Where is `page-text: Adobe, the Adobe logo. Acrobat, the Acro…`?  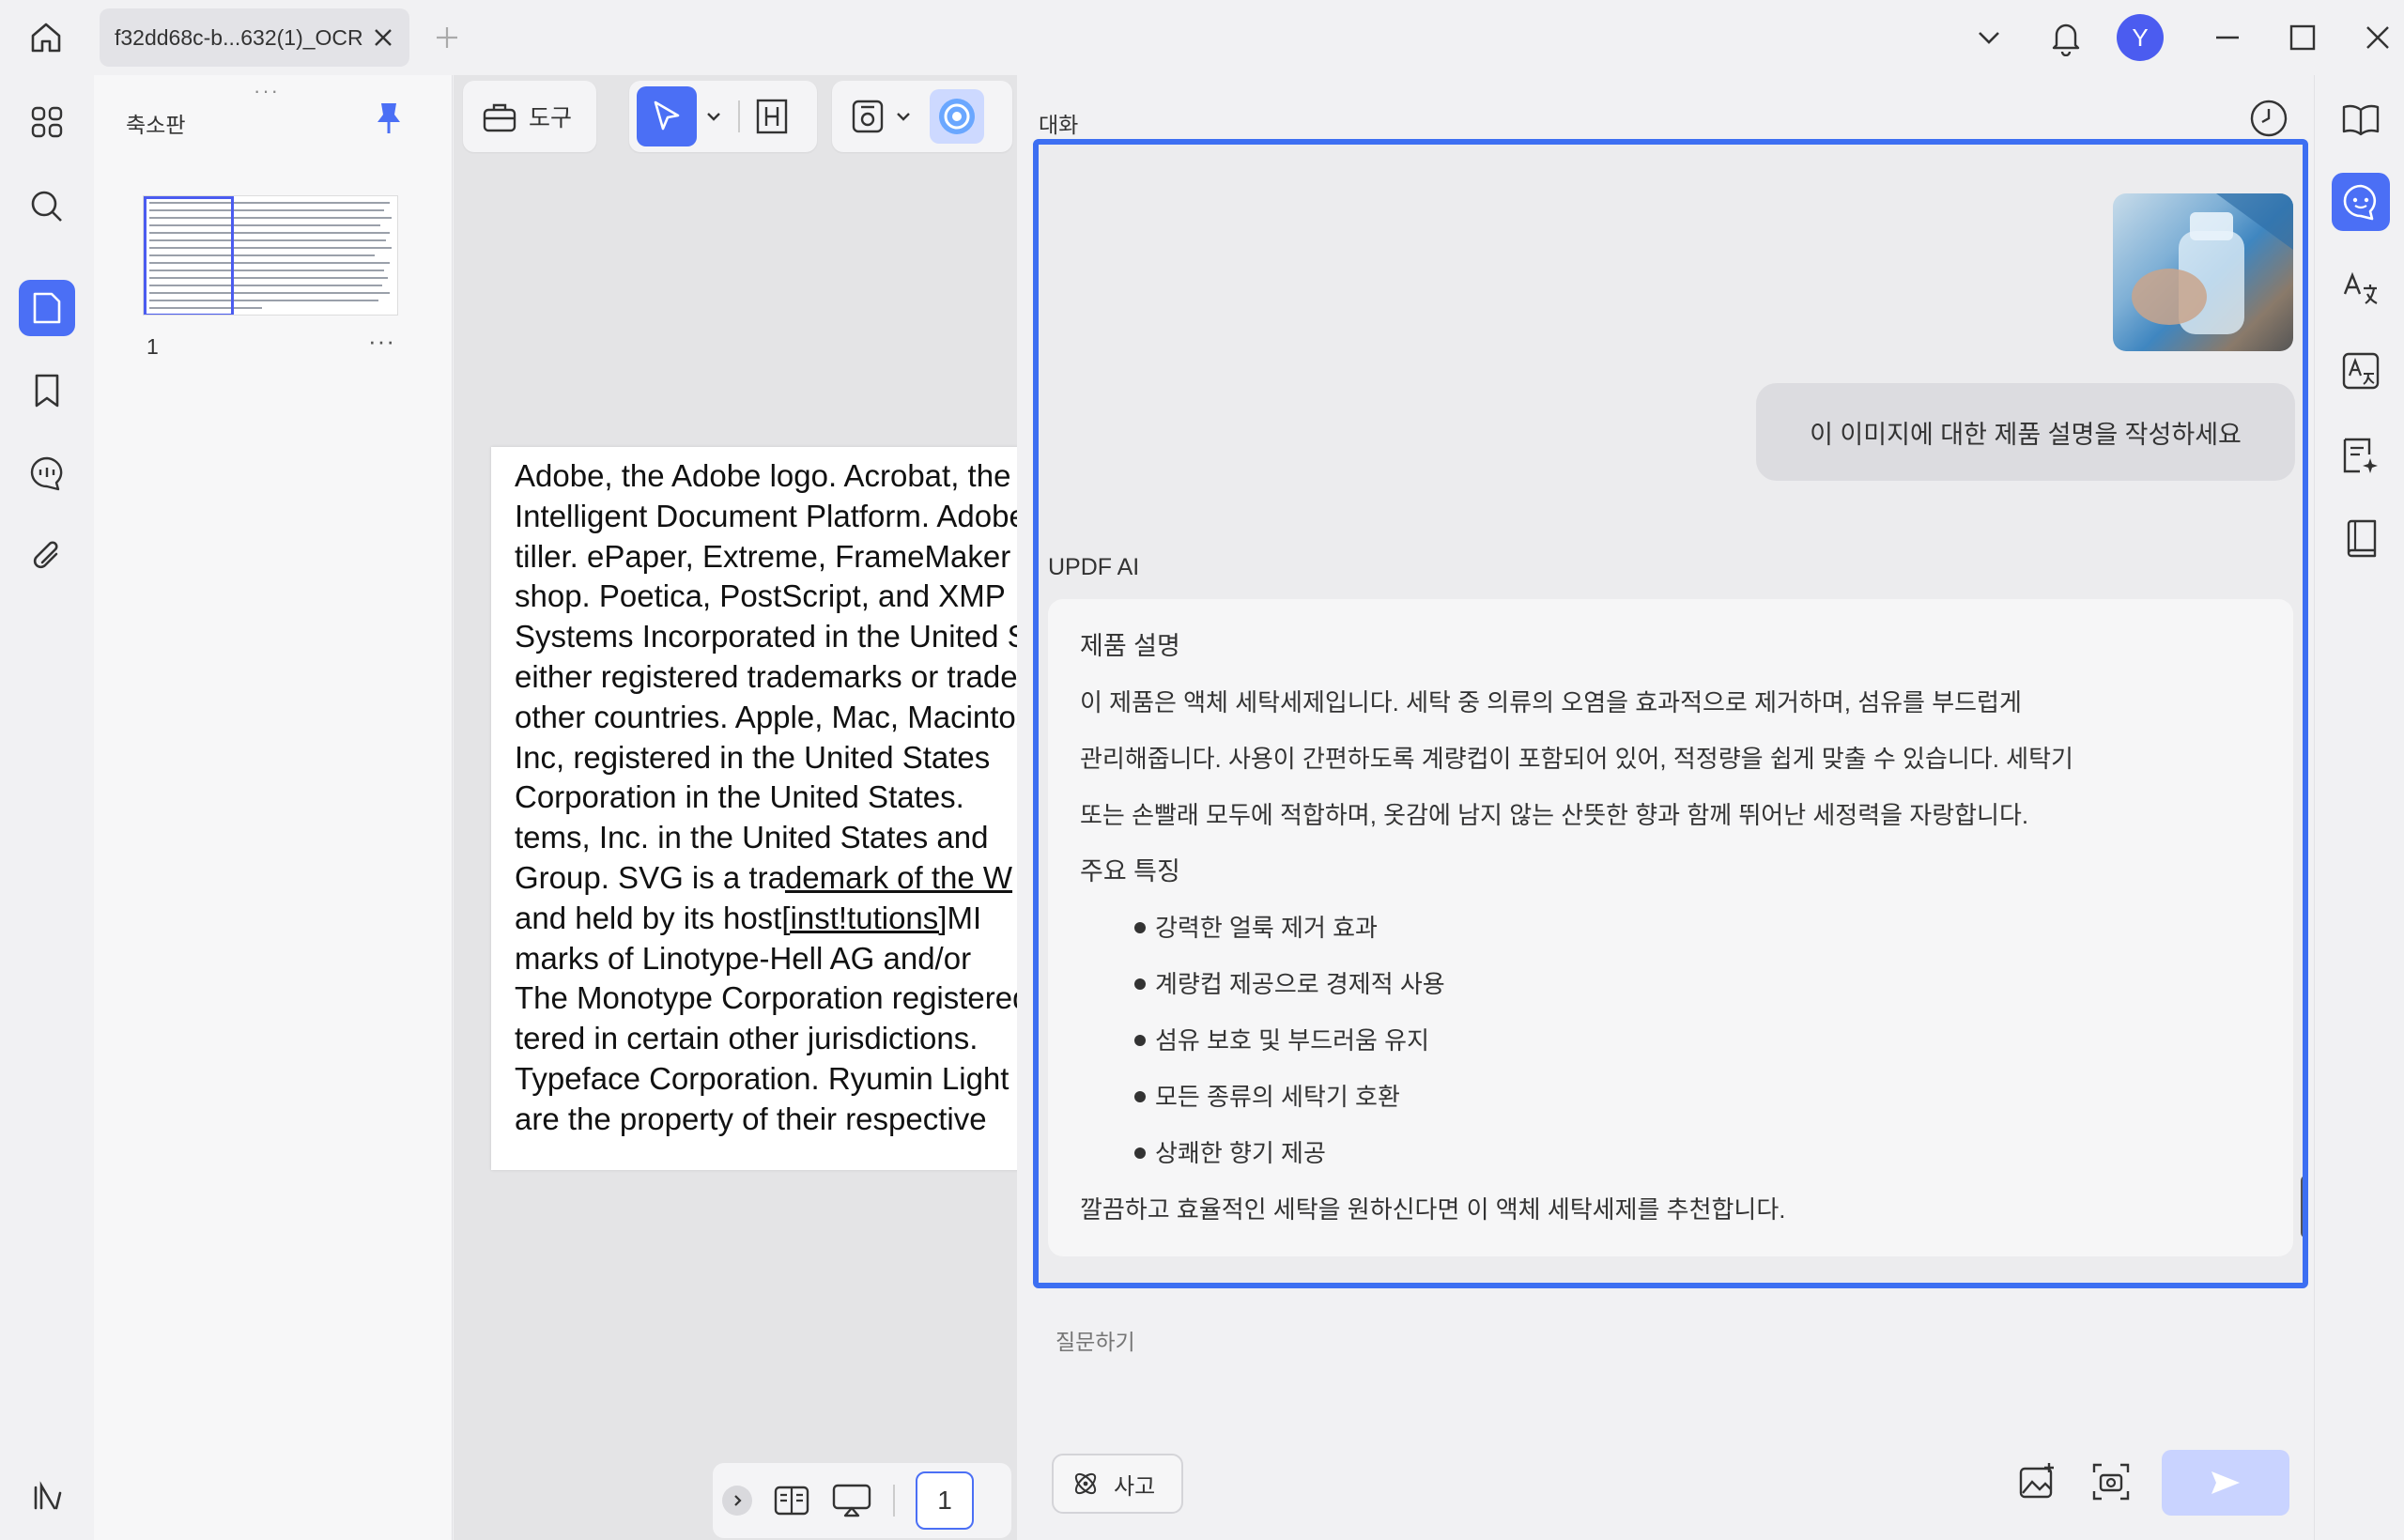 page-text: Adobe, the Adobe logo. Acrobat, the Acro… is located at coordinates (766, 798).